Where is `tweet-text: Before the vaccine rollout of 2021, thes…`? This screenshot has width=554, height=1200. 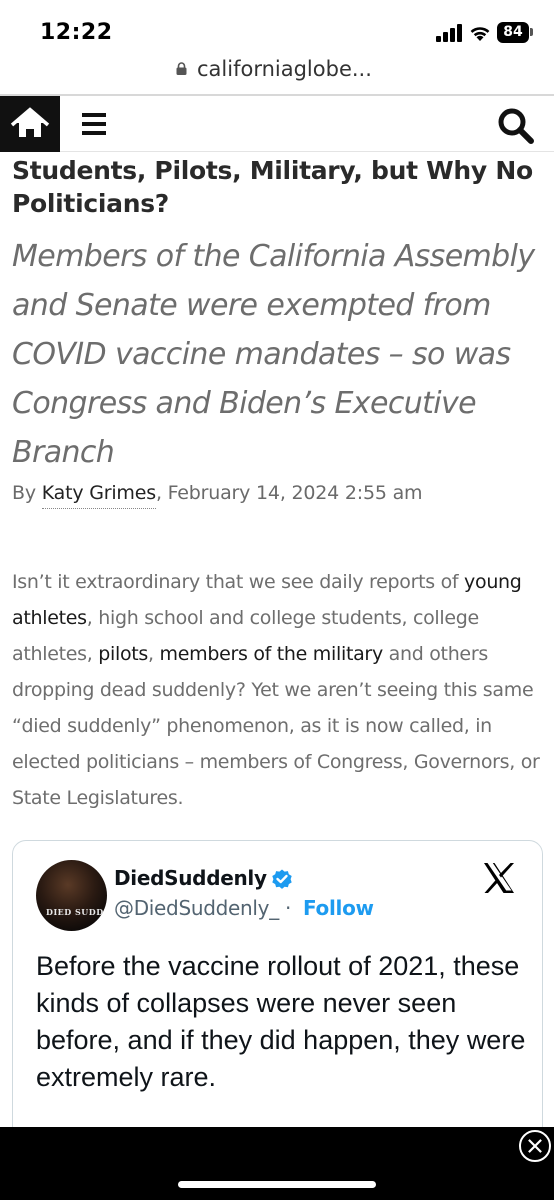 tweet-text: Before the vaccine rollout of 2021, thes… is located at coordinates (281, 1021).